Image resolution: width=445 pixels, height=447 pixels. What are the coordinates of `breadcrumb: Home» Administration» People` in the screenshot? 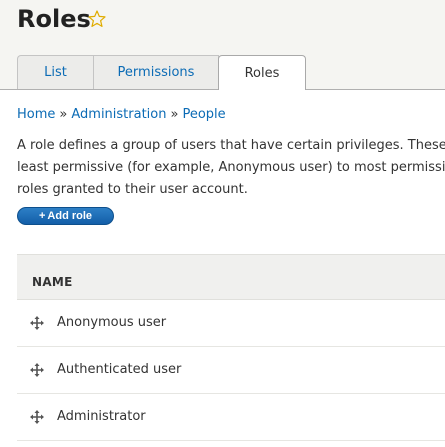 It's located at (121, 114).